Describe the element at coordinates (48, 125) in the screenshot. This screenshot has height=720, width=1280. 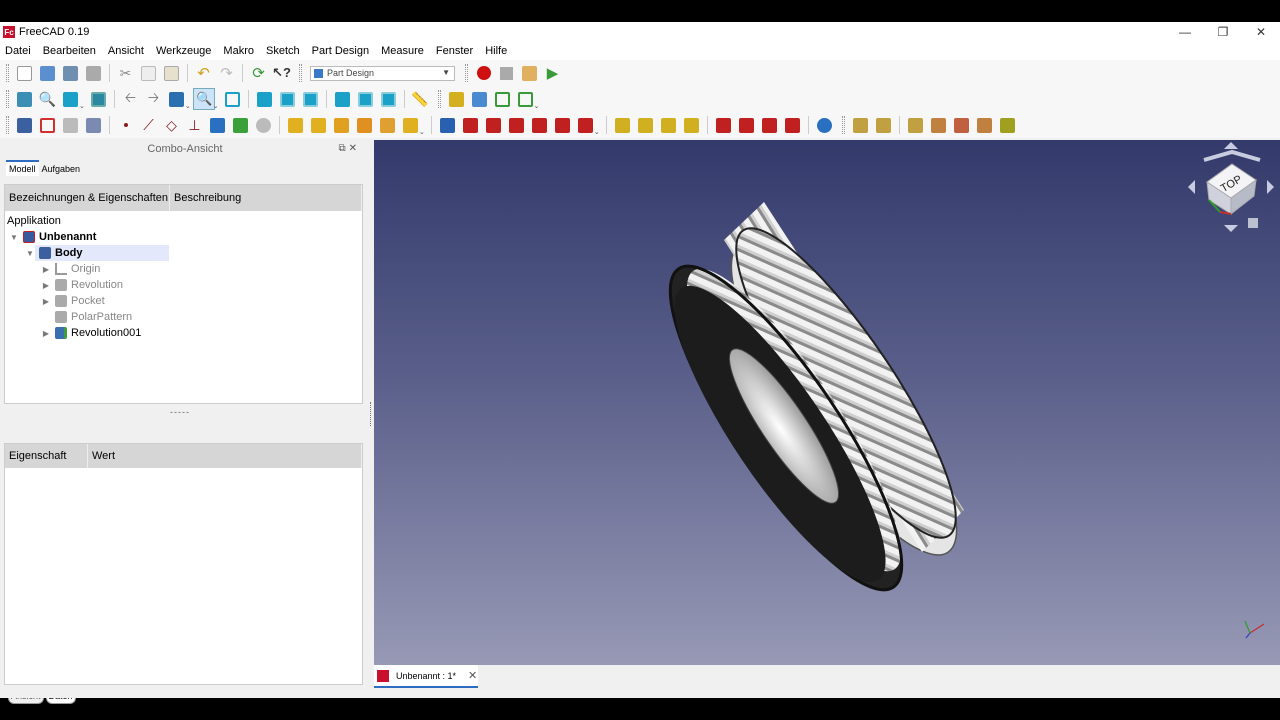
I see `create-sketch-button` at that location.